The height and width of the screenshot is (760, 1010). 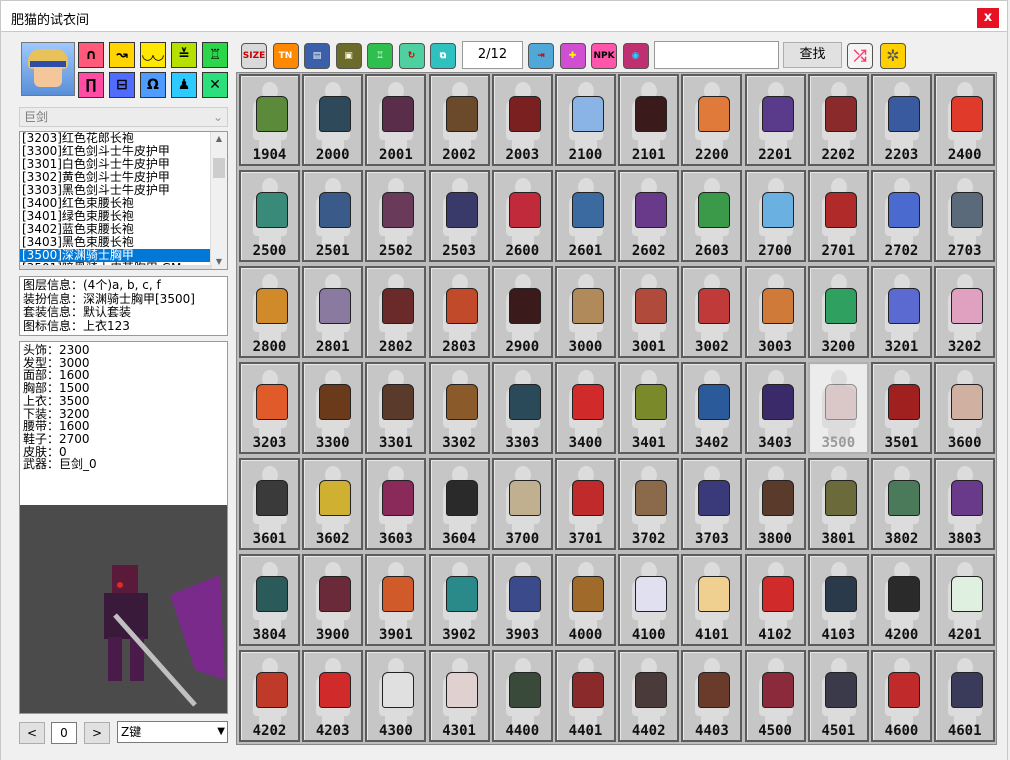 What do you see at coordinates (269, 120) in the screenshot?
I see `grid-item-1904: 1904` at bounding box center [269, 120].